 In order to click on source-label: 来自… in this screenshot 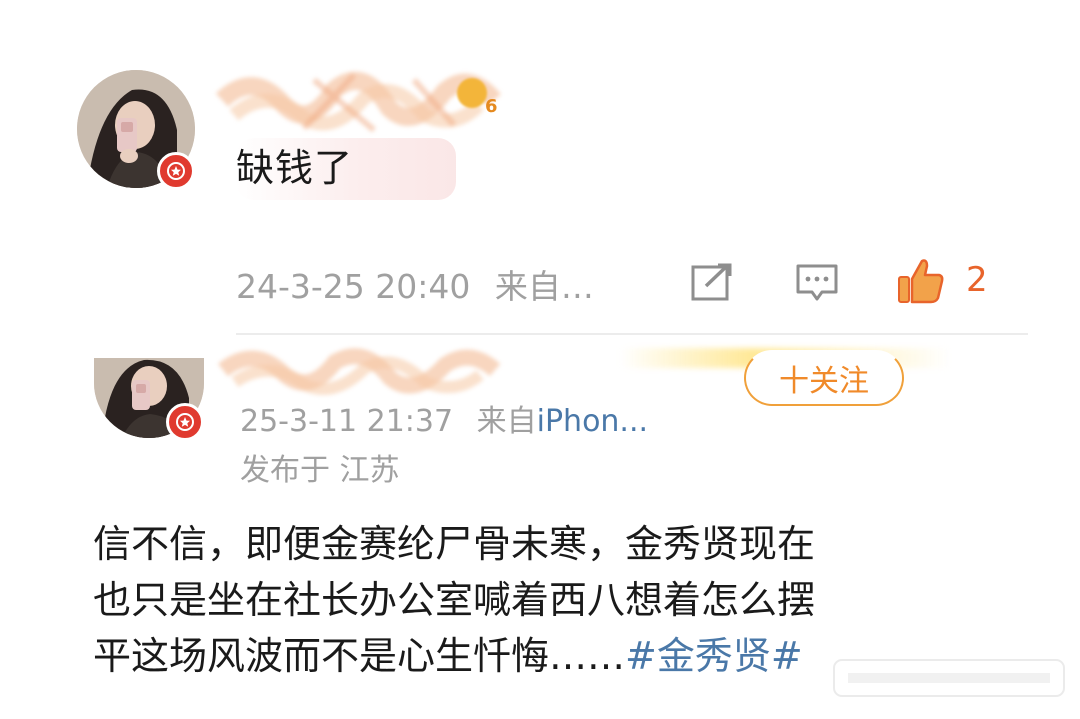, I will do `click(544, 286)`.